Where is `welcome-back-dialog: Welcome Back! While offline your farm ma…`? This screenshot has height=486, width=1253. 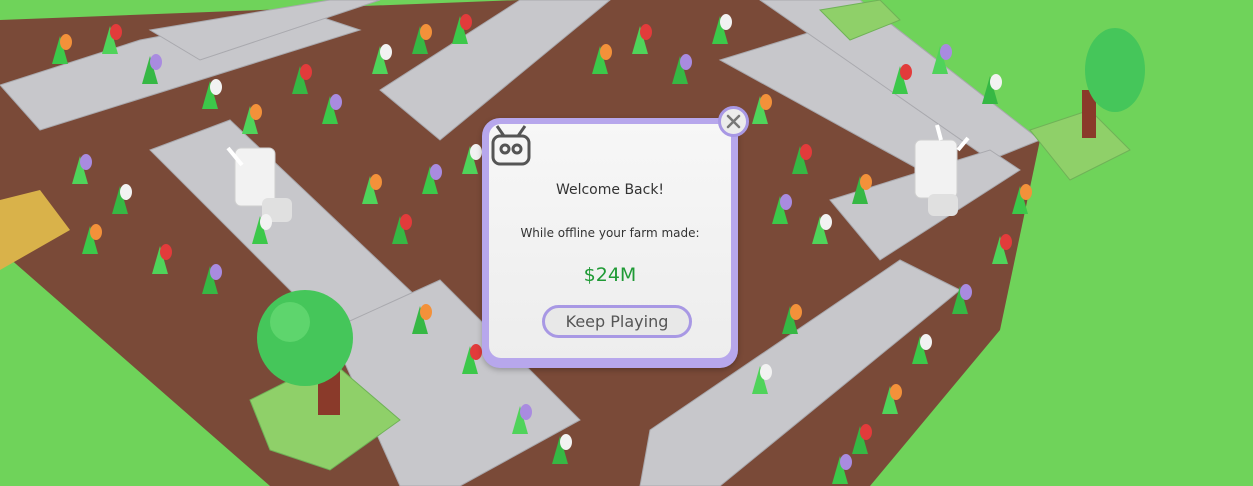 welcome-back-dialog: Welcome Back! While offline your farm ma… is located at coordinates (610, 243).